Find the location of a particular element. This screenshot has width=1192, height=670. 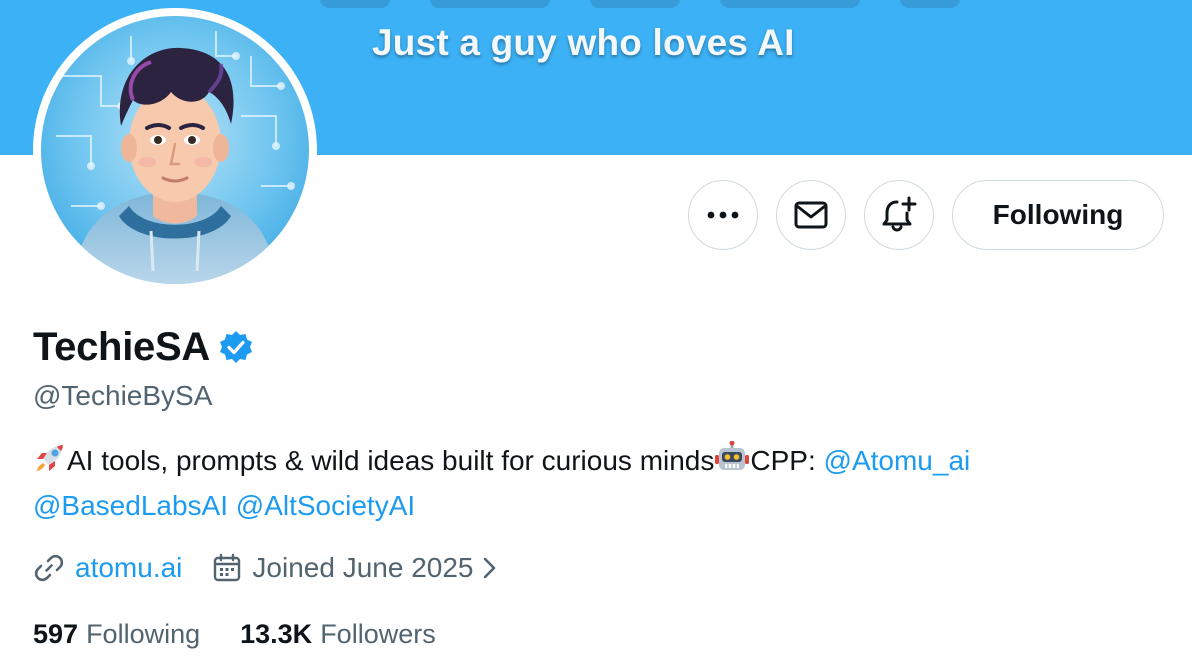

rocket-emoji-icon is located at coordinates (50, 463).